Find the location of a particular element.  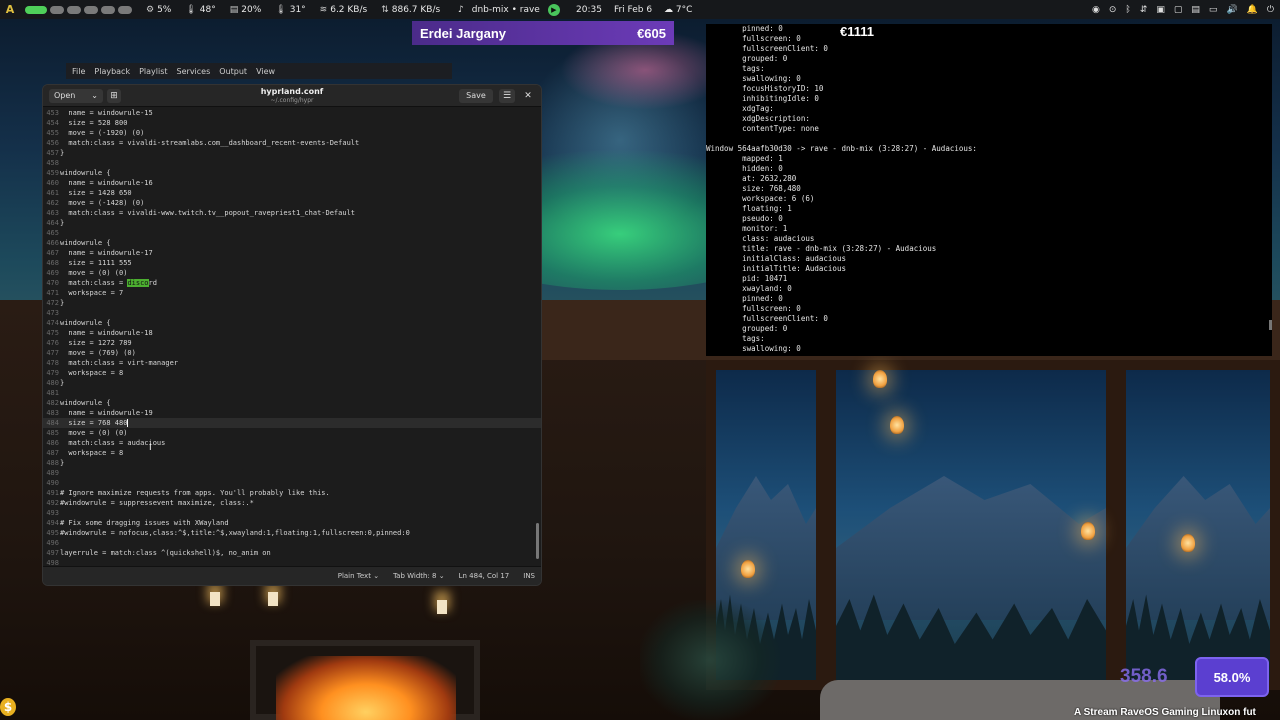

code-line: 465 is located at coordinates (292, 233).